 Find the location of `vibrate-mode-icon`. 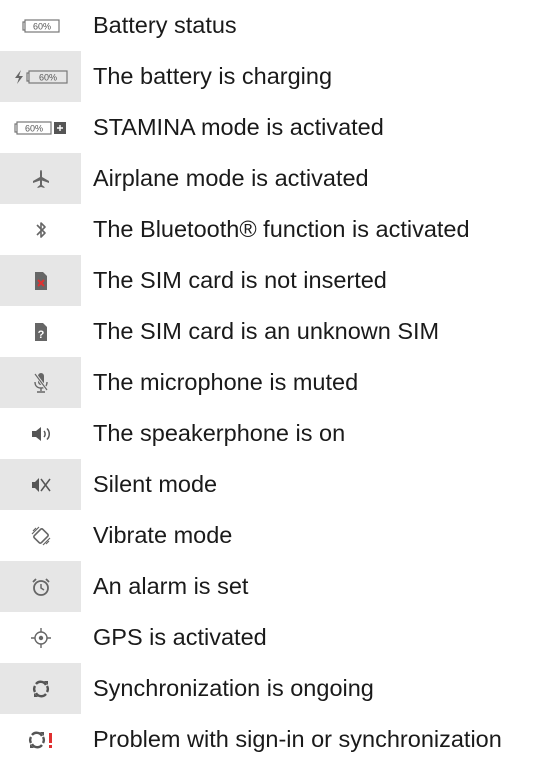

vibrate-mode-icon is located at coordinates (40, 535).